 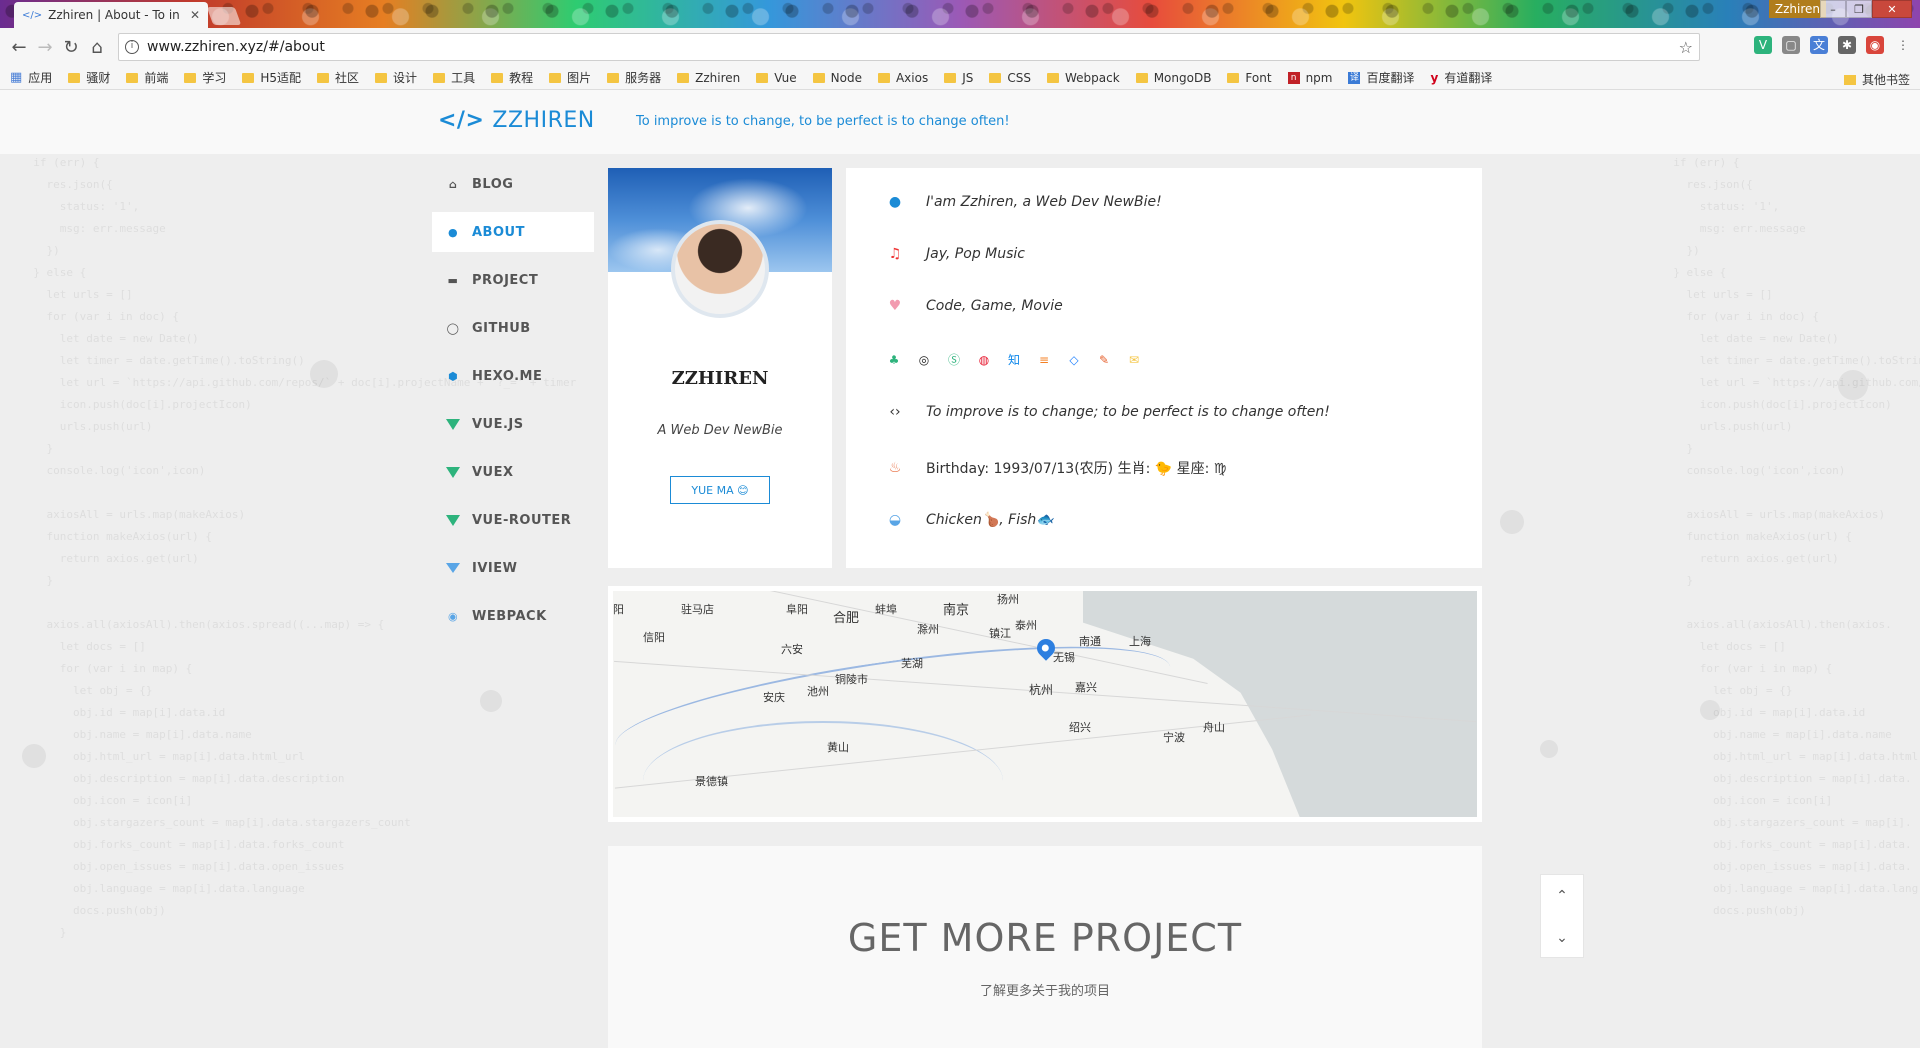 What do you see at coordinates (1892, 9) in the screenshot?
I see `window-close-button: ✕` at bounding box center [1892, 9].